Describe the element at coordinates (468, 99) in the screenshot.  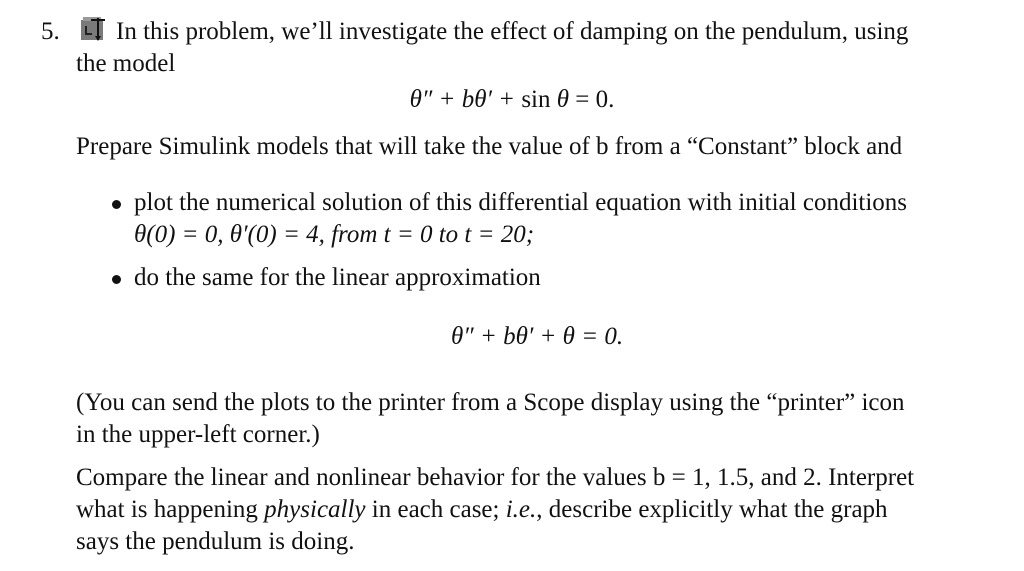
I see `eq-term-b: b` at that location.